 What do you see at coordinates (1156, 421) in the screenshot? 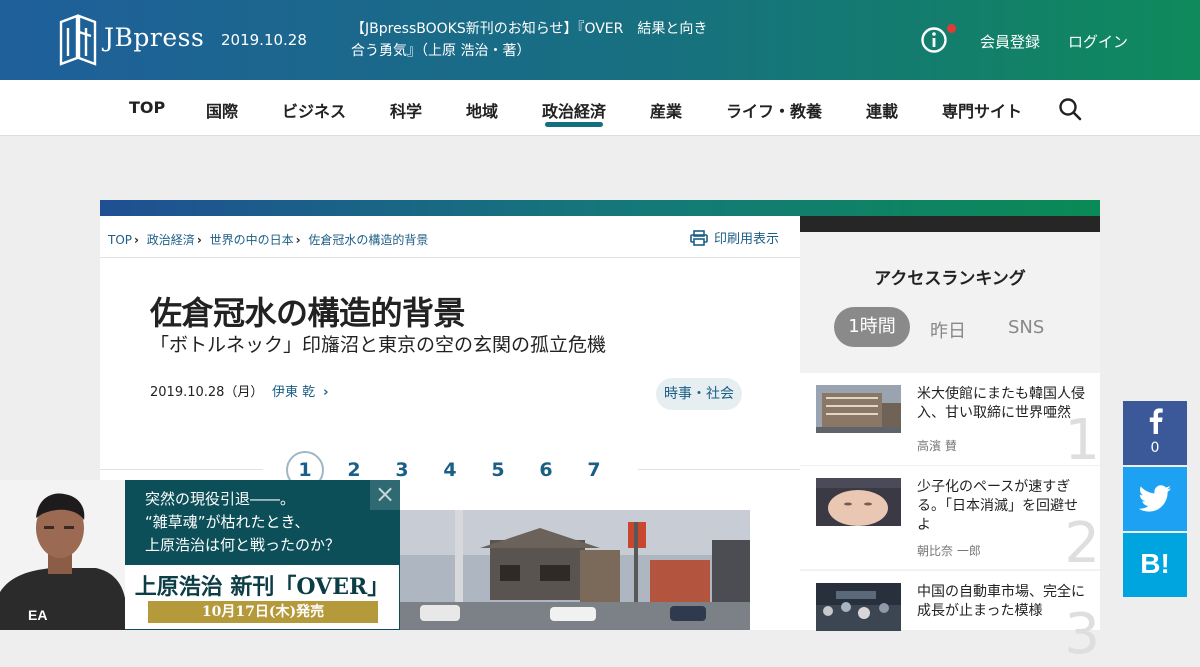
I see `facebook-icon` at bounding box center [1156, 421].